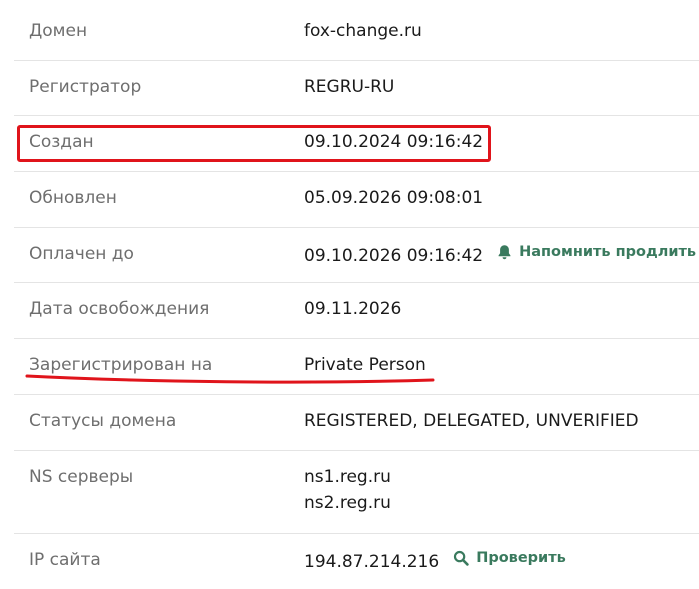 This screenshot has width=699, height=589. Describe the element at coordinates (81, 477) in the screenshot. I see `row-label: NS серверы` at that location.